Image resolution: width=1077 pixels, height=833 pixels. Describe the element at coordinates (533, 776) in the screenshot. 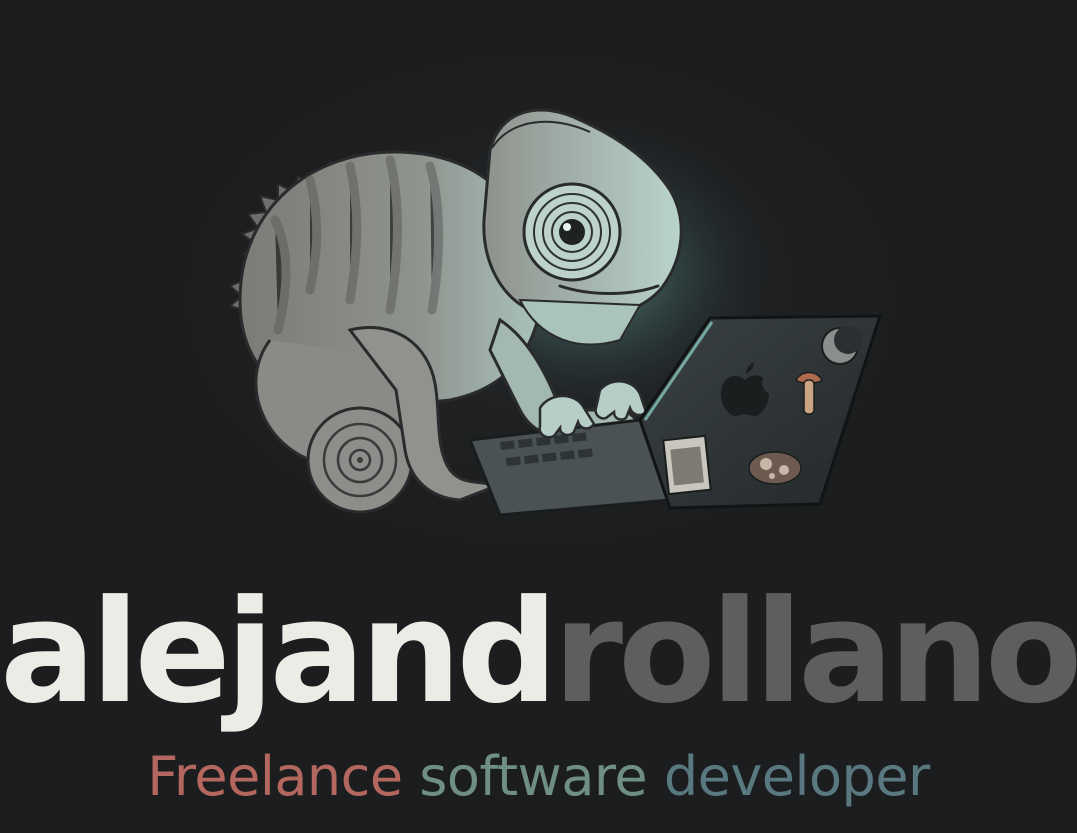

I see `tagline-software: software` at that location.